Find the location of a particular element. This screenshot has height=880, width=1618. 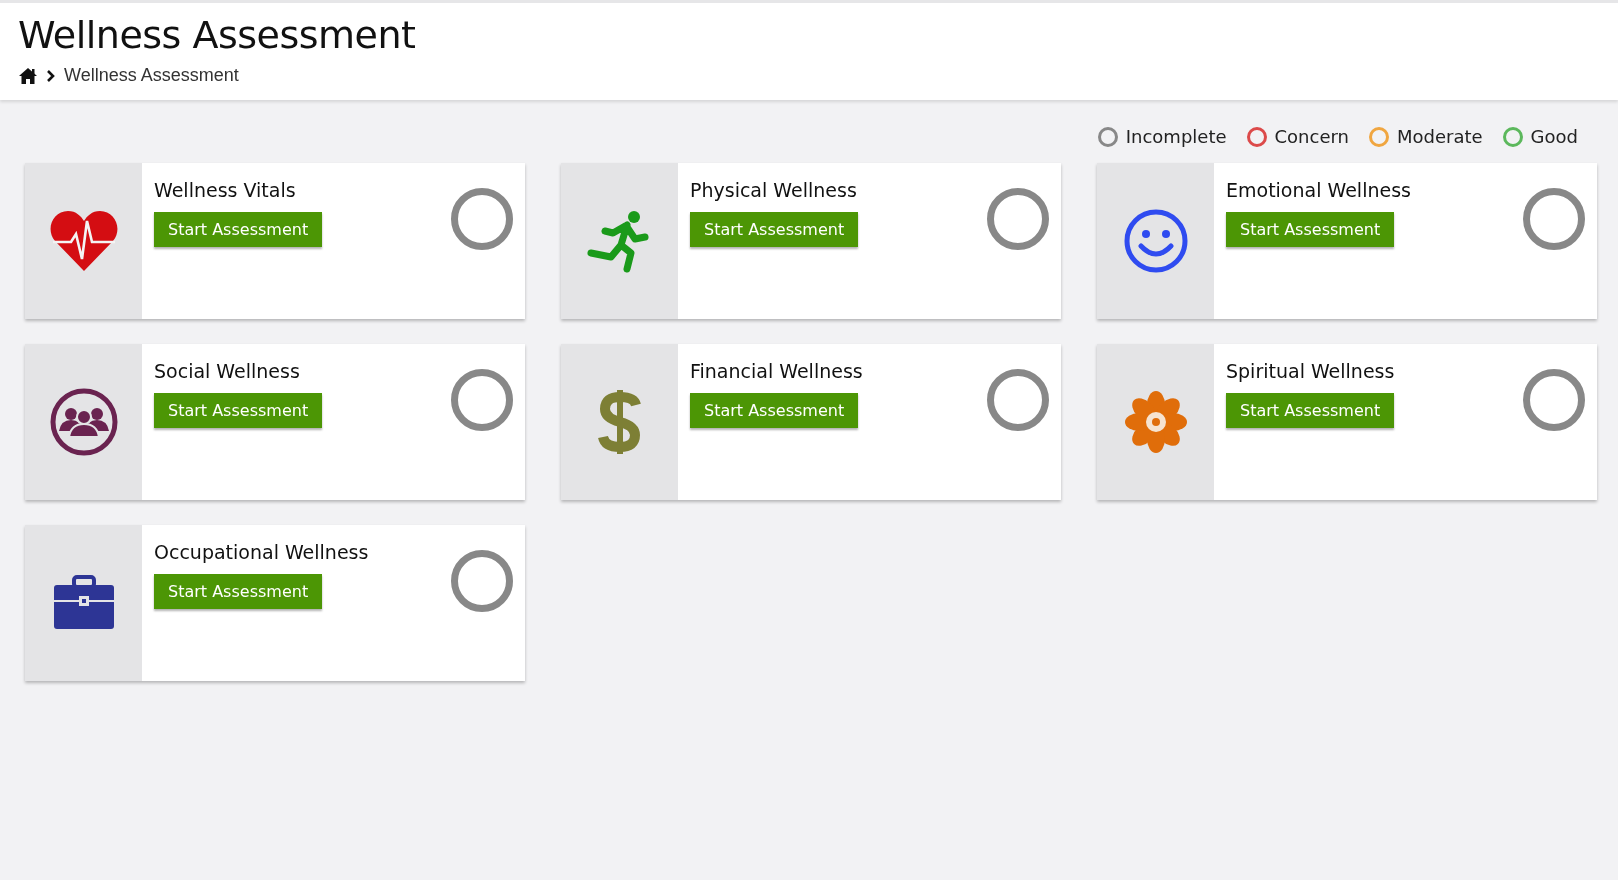

briefcase-icon is located at coordinates (83, 603).